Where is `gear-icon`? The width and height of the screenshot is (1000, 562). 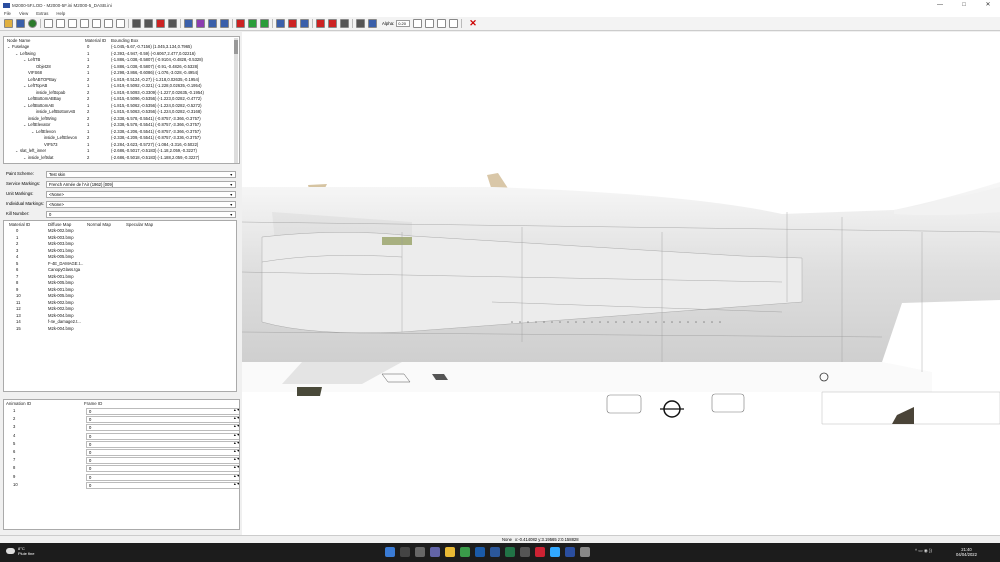
gear-icon is located at coordinates (344, 23).